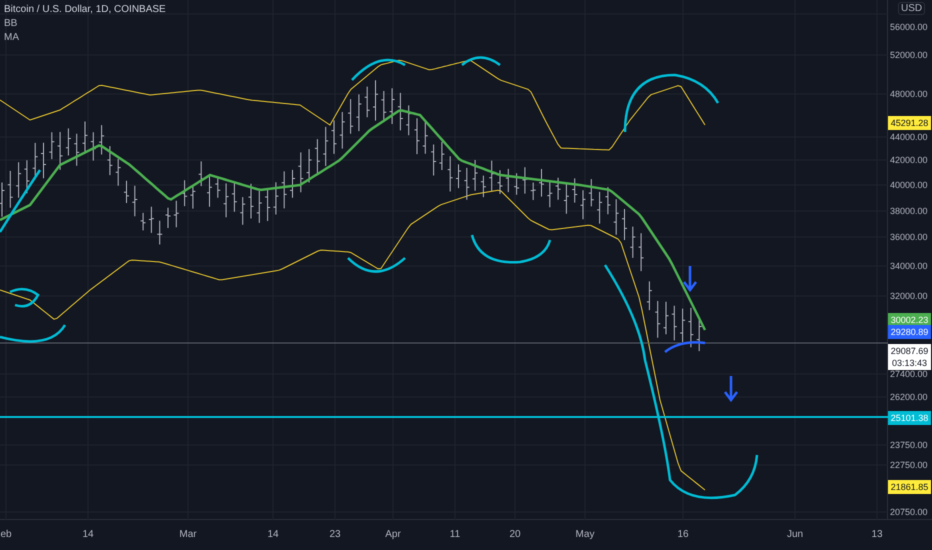 This screenshot has height=550, width=932. What do you see at coordinates (335, 534) in the screenshot?
I see `date-label: 23` at bounding box center [335, 534].